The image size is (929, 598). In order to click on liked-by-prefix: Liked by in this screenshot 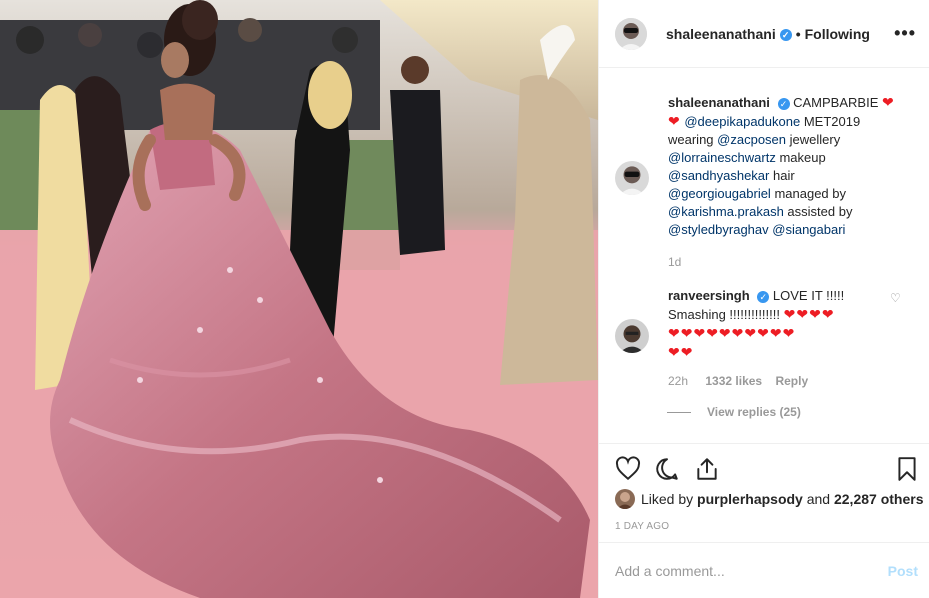, I will do `click(667, 499)`.